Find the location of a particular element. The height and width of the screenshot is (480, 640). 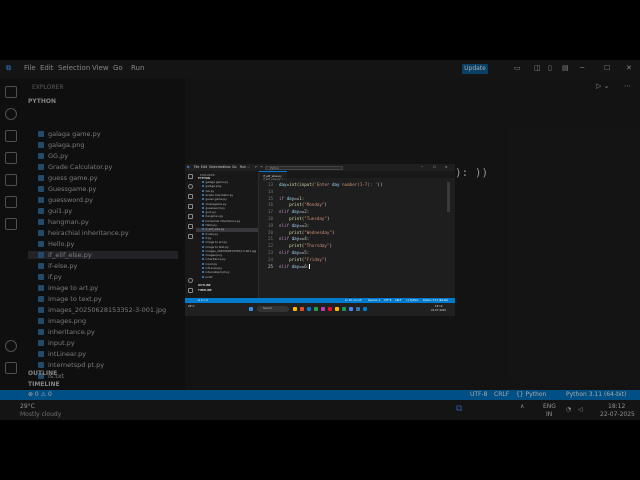

status-language: {} Python is located at coordinates (412, 300).